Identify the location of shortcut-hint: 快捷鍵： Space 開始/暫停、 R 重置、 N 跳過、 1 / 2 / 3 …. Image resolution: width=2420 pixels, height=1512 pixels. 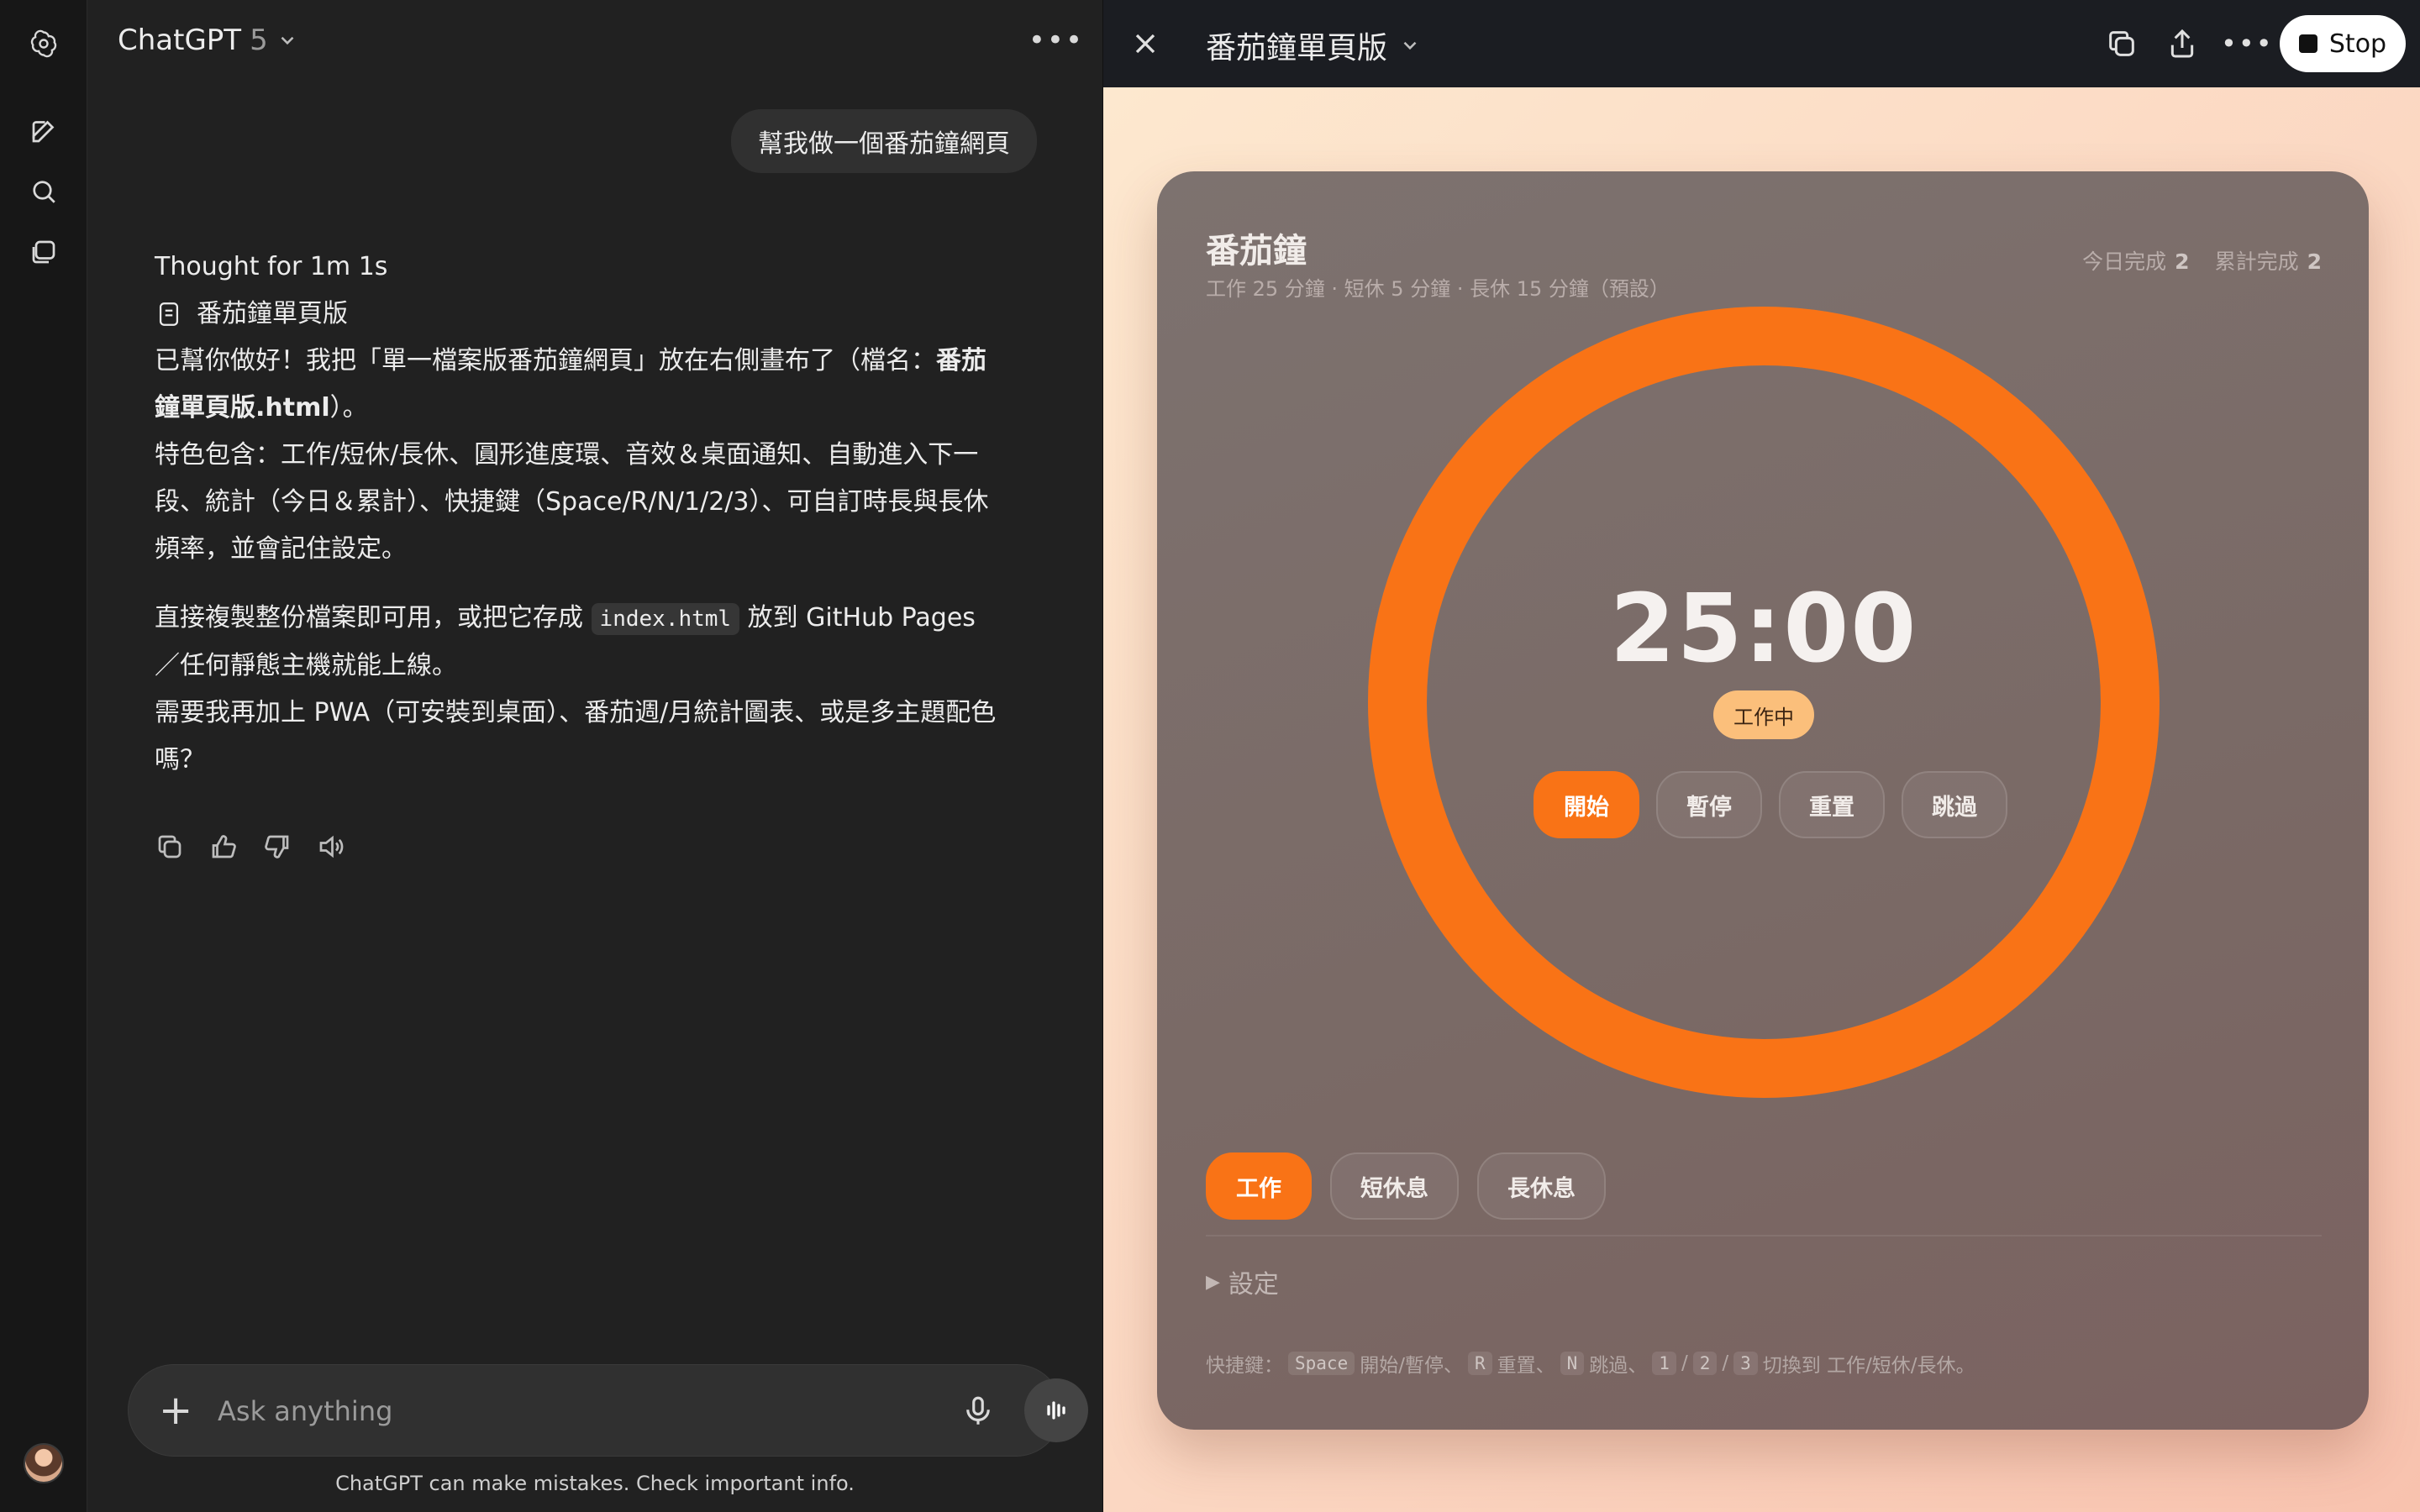
(1590, 1363).